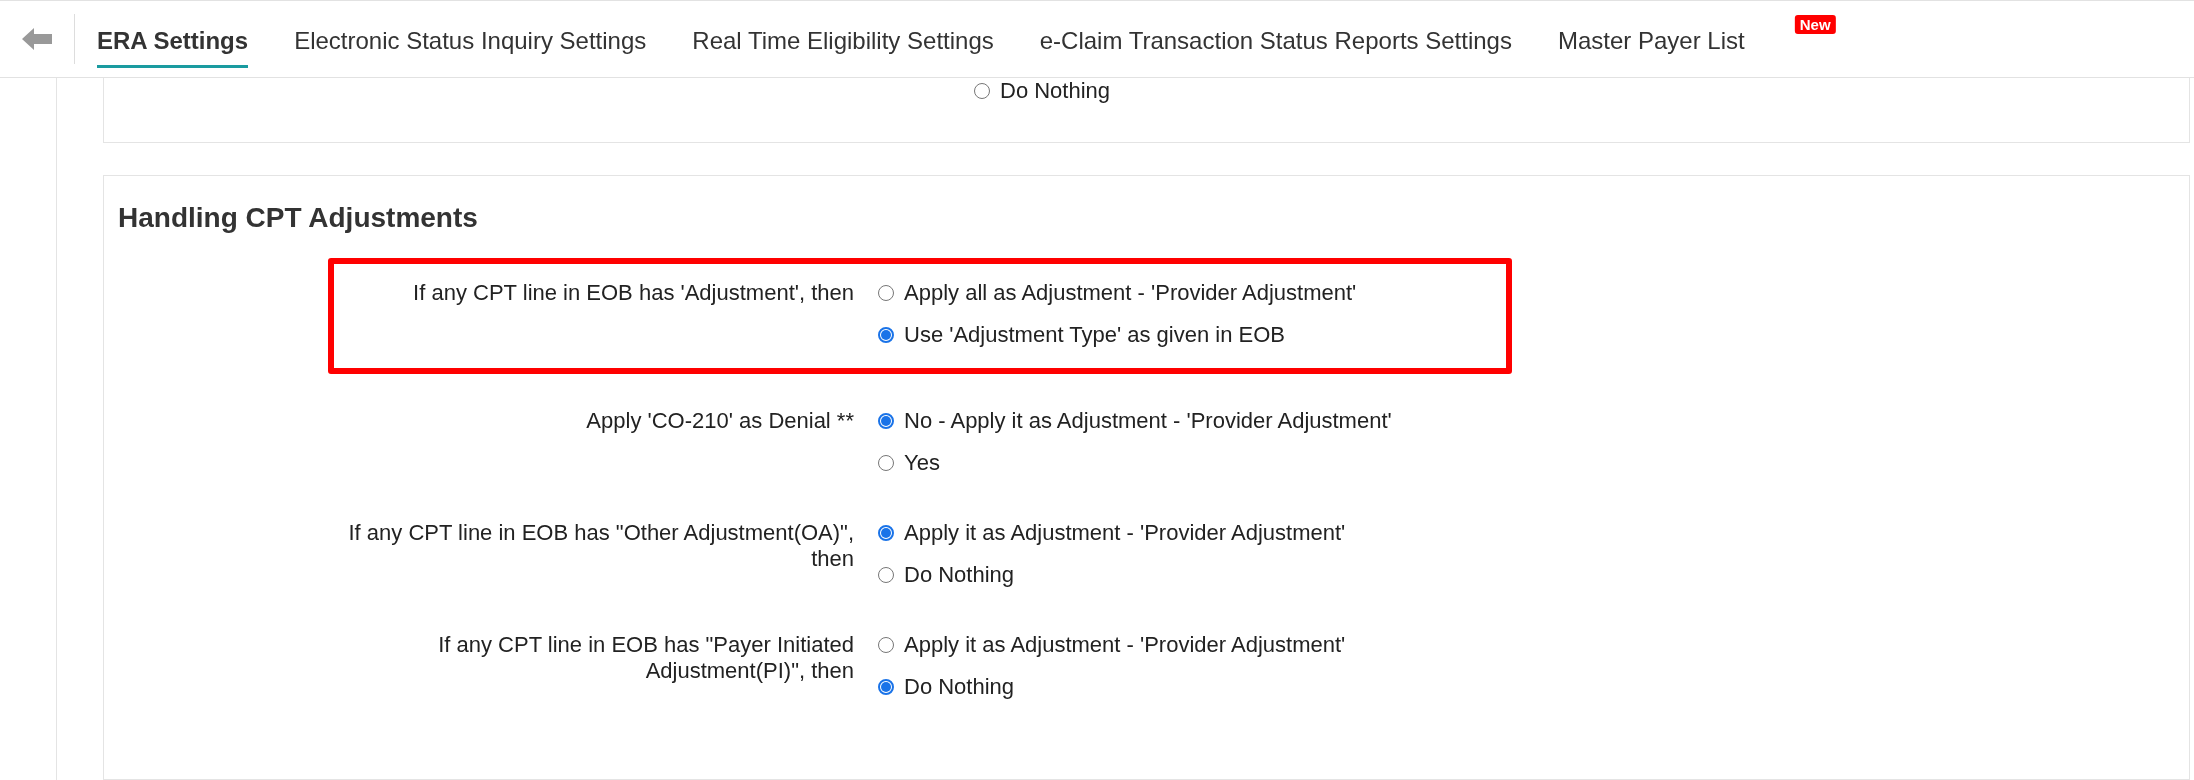 This screenshot has width=2194, height=780. What do you see at coordinates (1130, 293) in the screenshot?
I see `option-label: Apply all as Adjustment - 'Provider Adjustment'` at bounding box center [1130, 293].